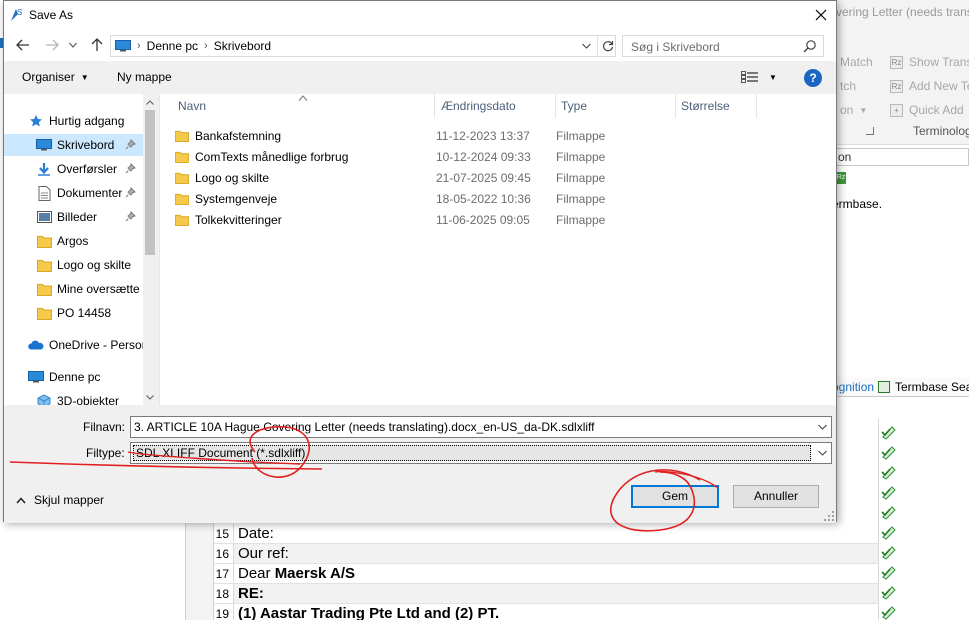 Image resolution: width=969 pixels, height=620 pixels. What do you see at coordinates (586, 46) in the screenshot?
I see `address-history-dropdown` at bounding box center [586, 46].